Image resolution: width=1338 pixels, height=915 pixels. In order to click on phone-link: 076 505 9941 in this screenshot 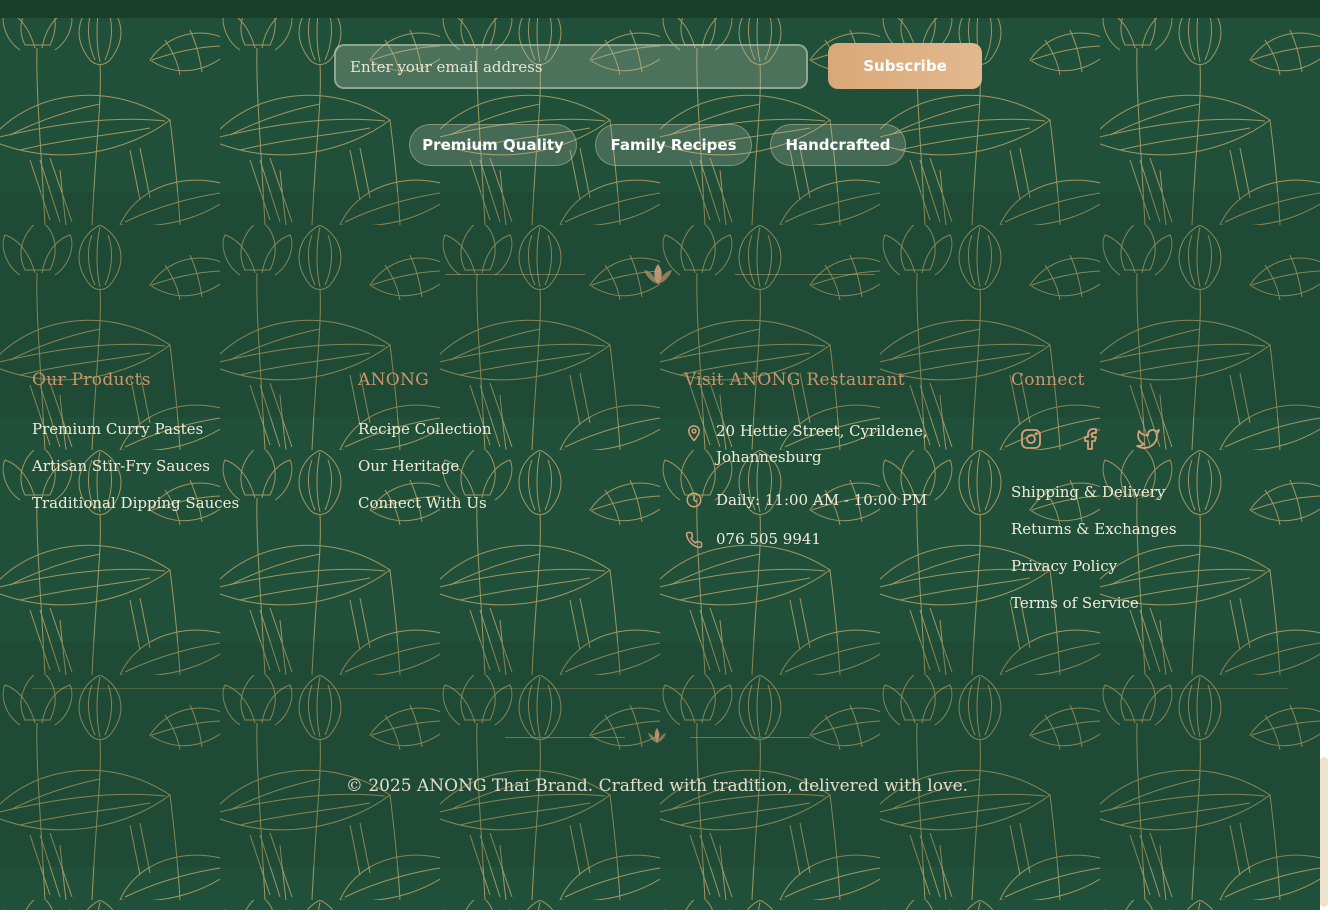, I will do `click(768, 539)`.